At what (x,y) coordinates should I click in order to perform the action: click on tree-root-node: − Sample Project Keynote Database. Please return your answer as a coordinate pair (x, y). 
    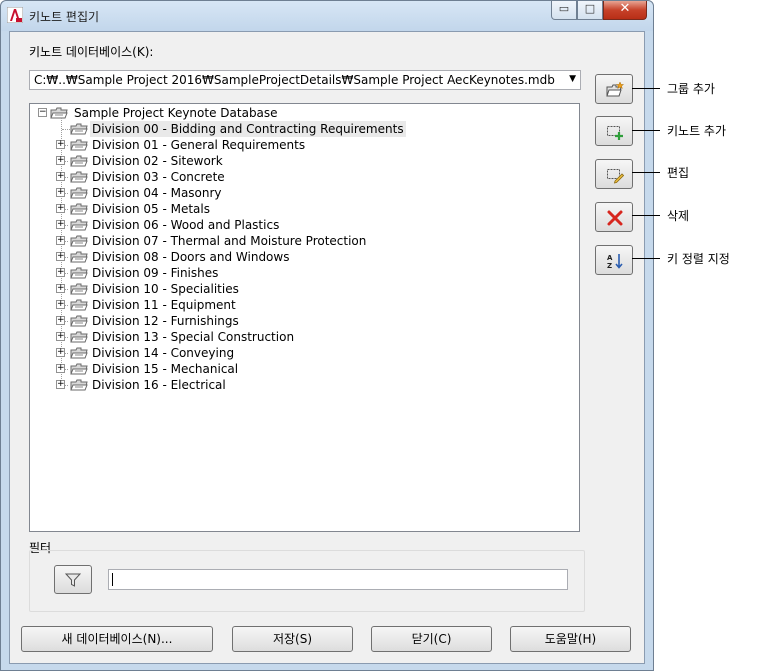
    Looking at the image, I should click on (300, 113).